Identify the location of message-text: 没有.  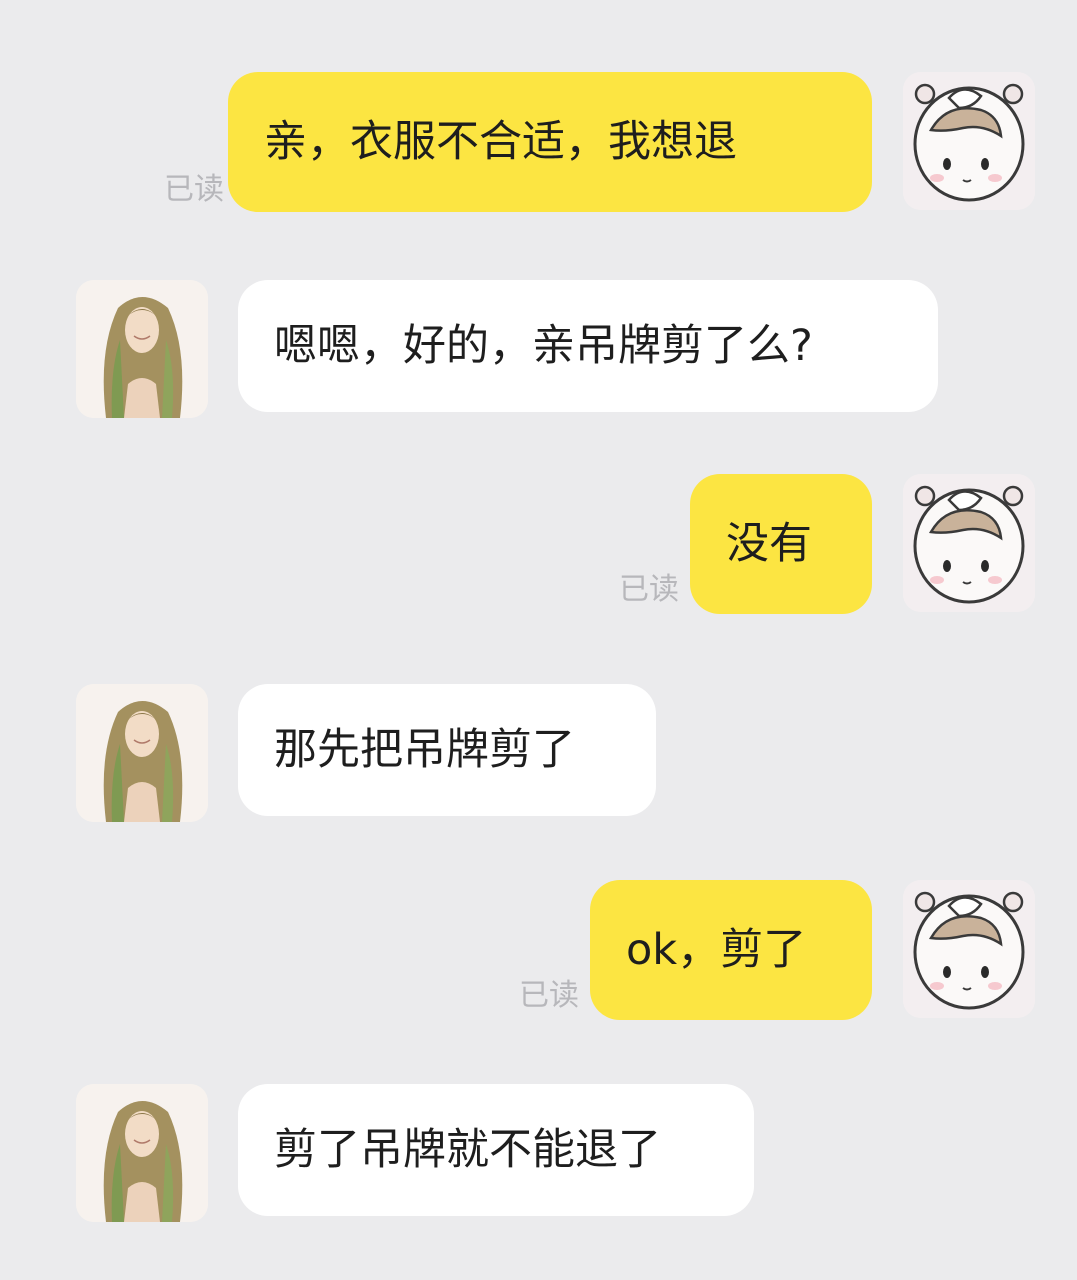
(769, 543).